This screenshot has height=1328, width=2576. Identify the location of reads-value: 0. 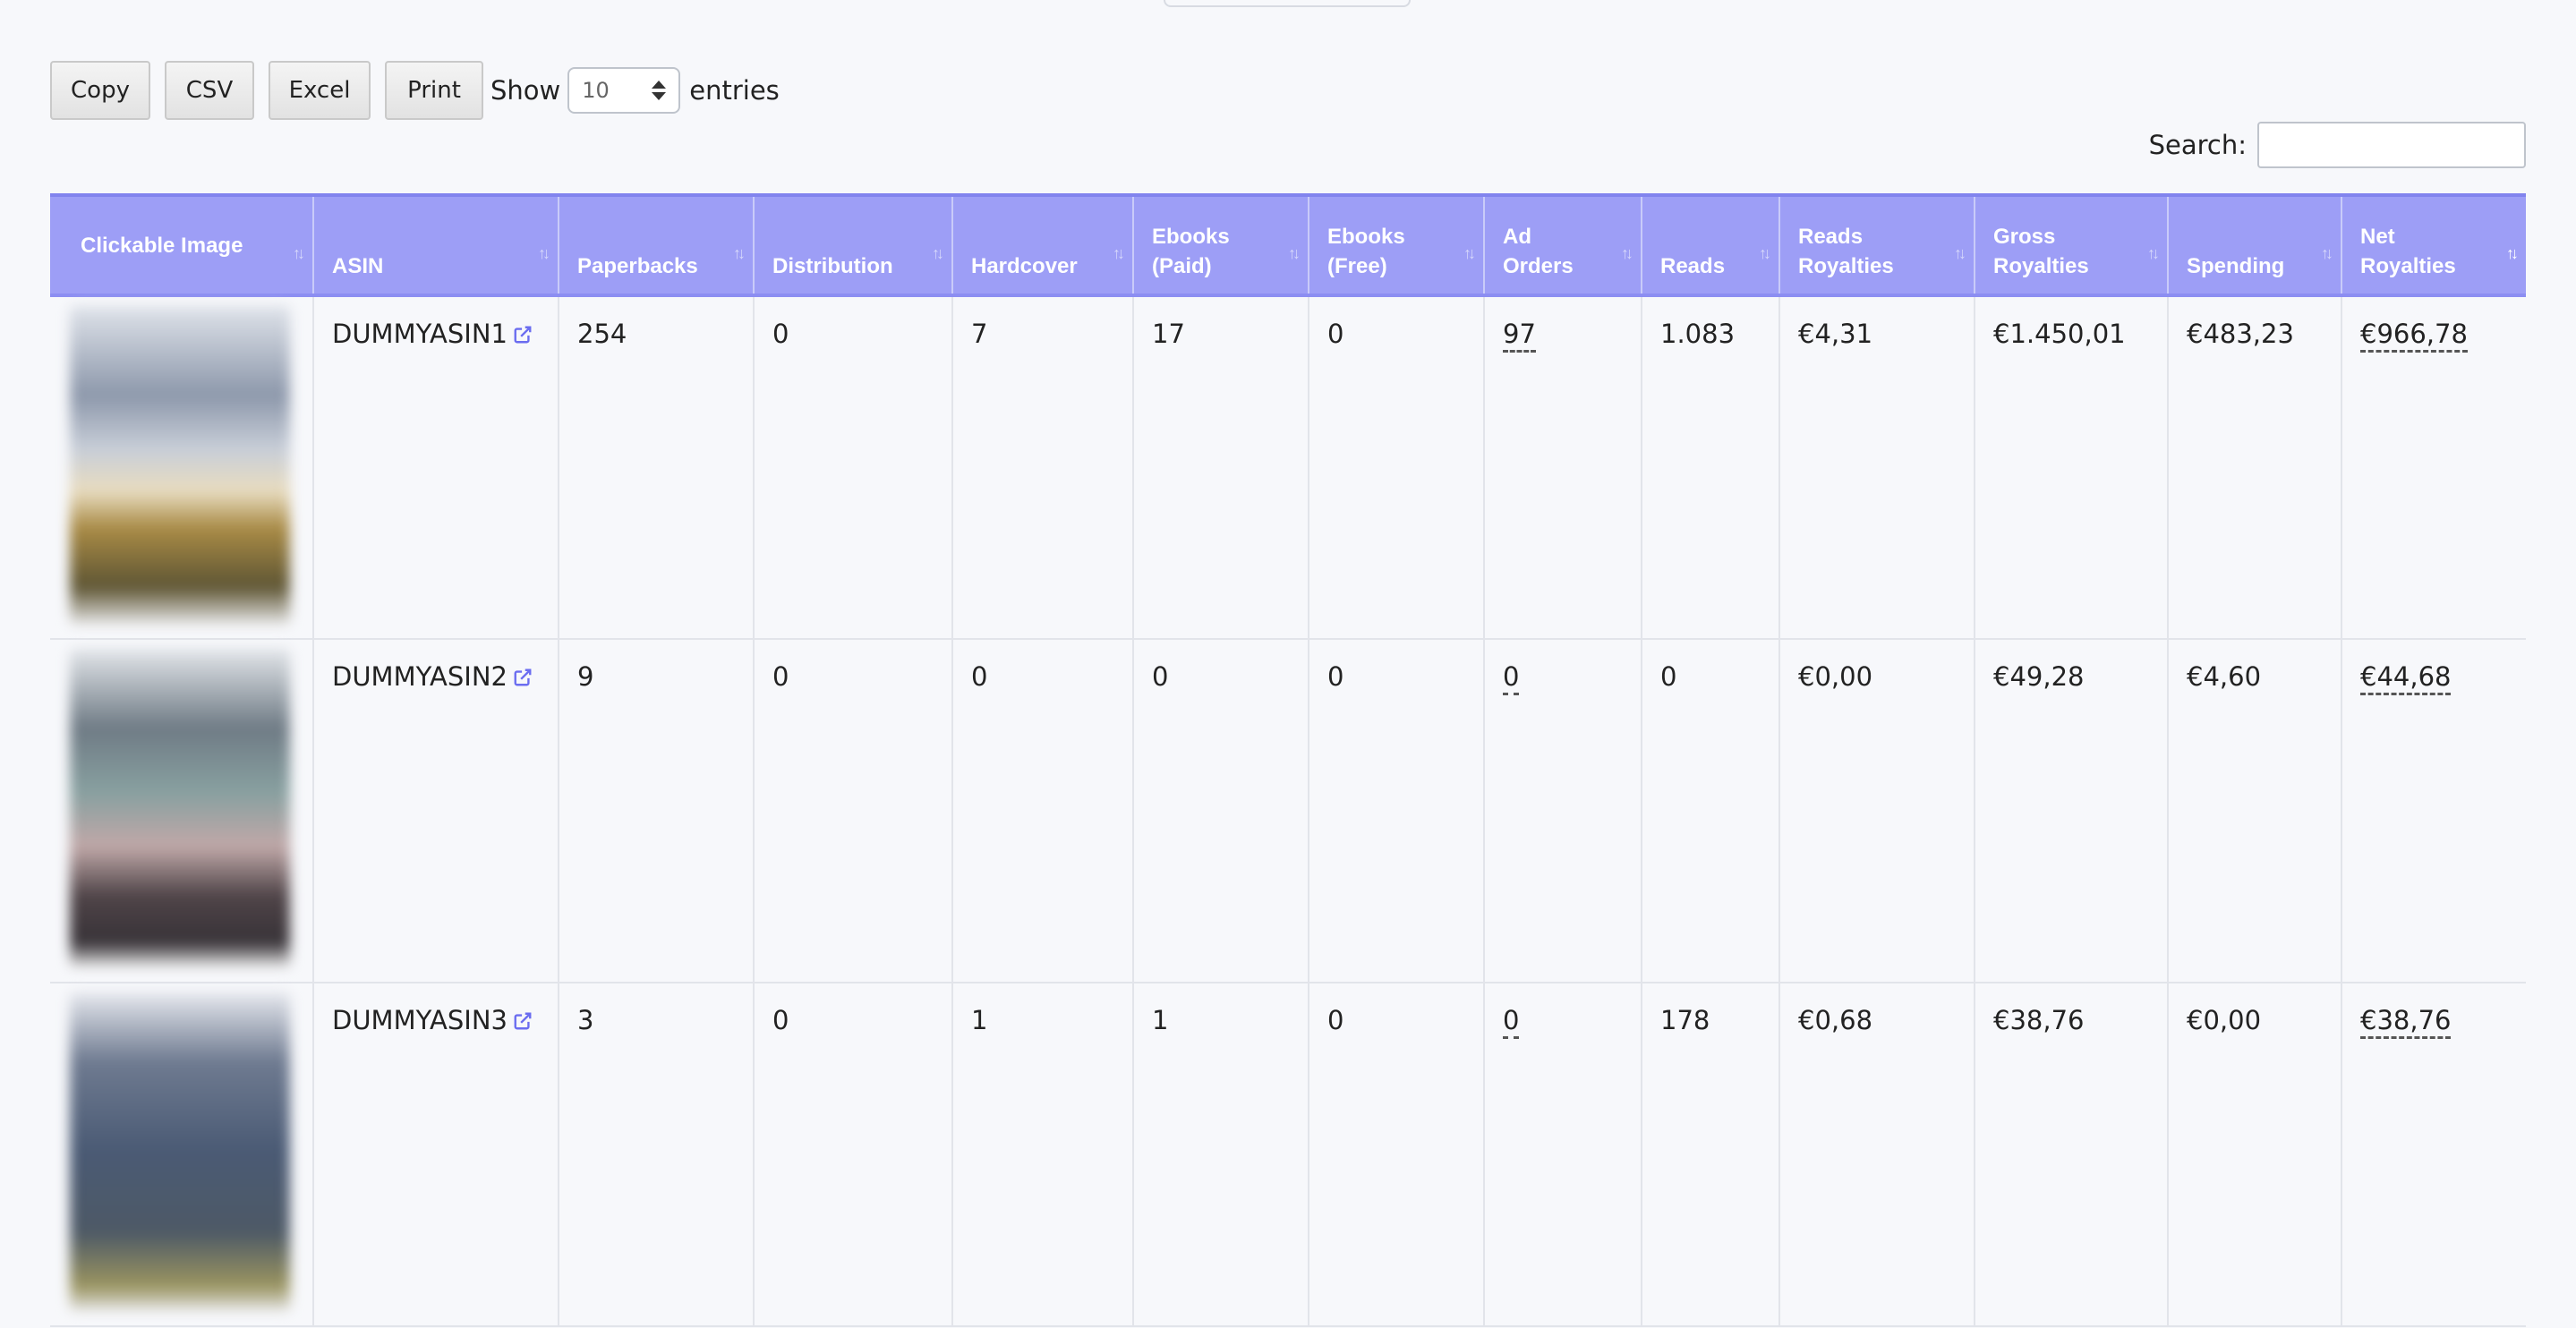
(1668, 676).